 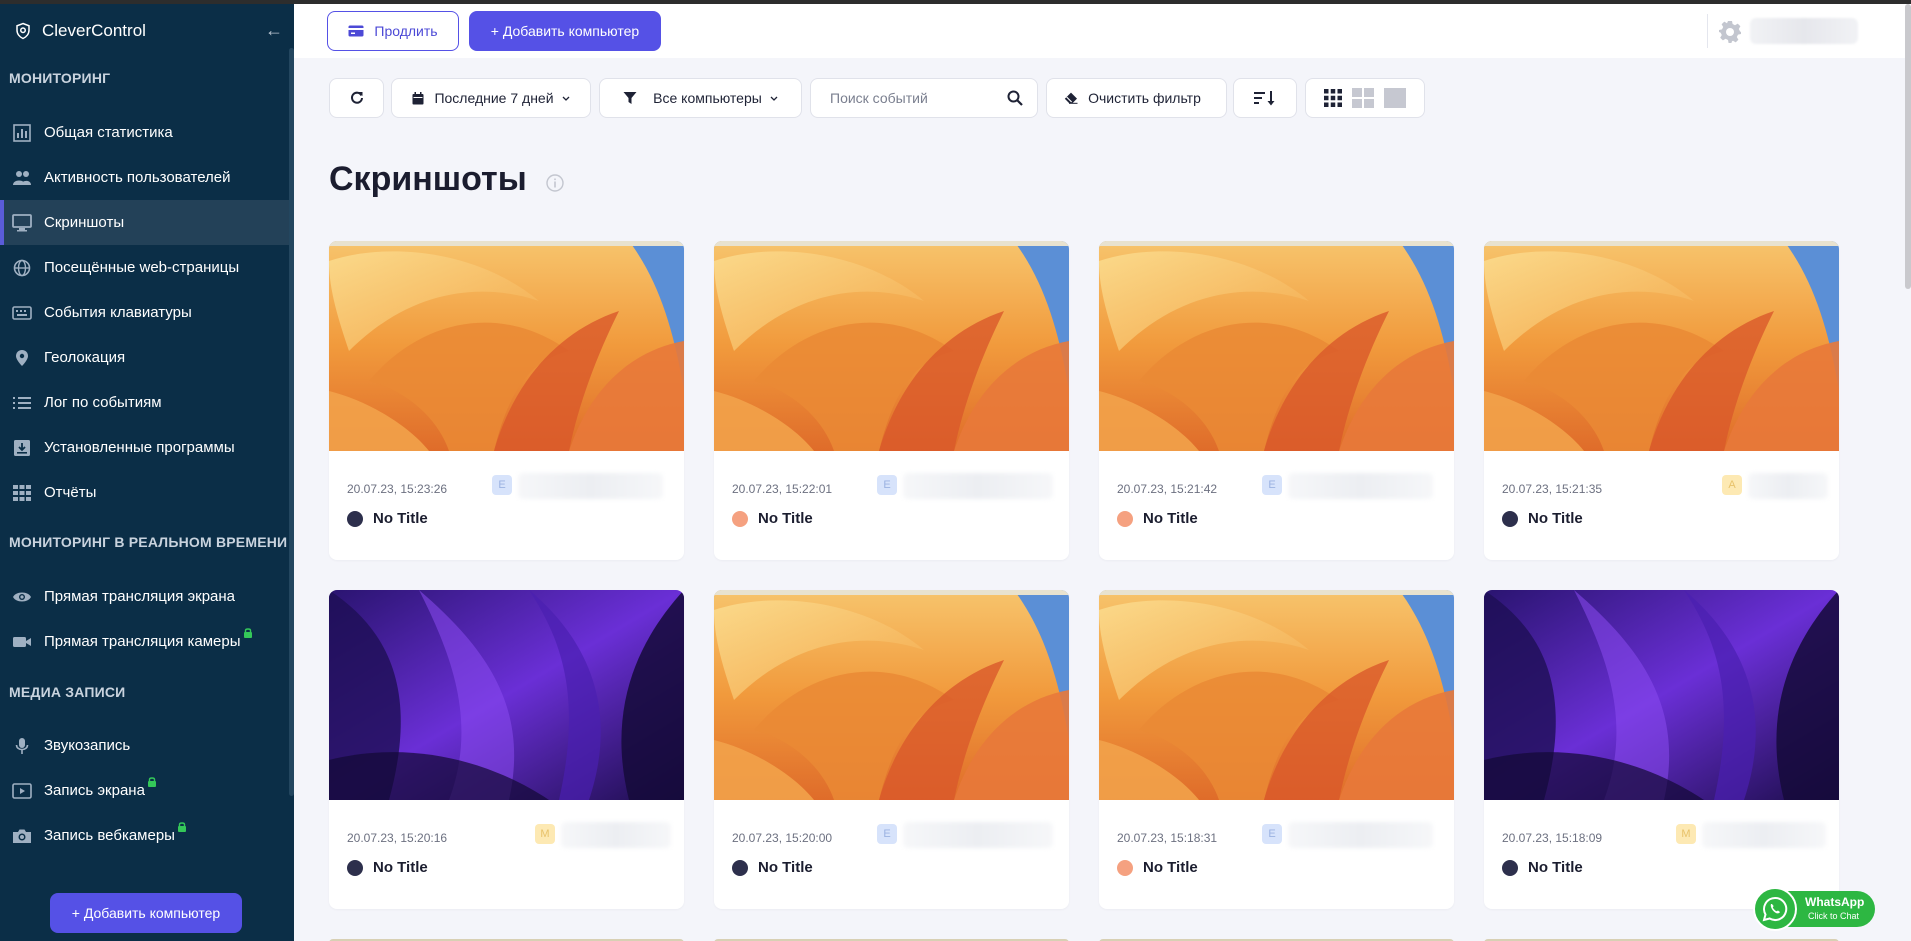 I want to click on sidebar-item-visited-webpages: Посещённые web-страницы, so click(x=144, y=267).